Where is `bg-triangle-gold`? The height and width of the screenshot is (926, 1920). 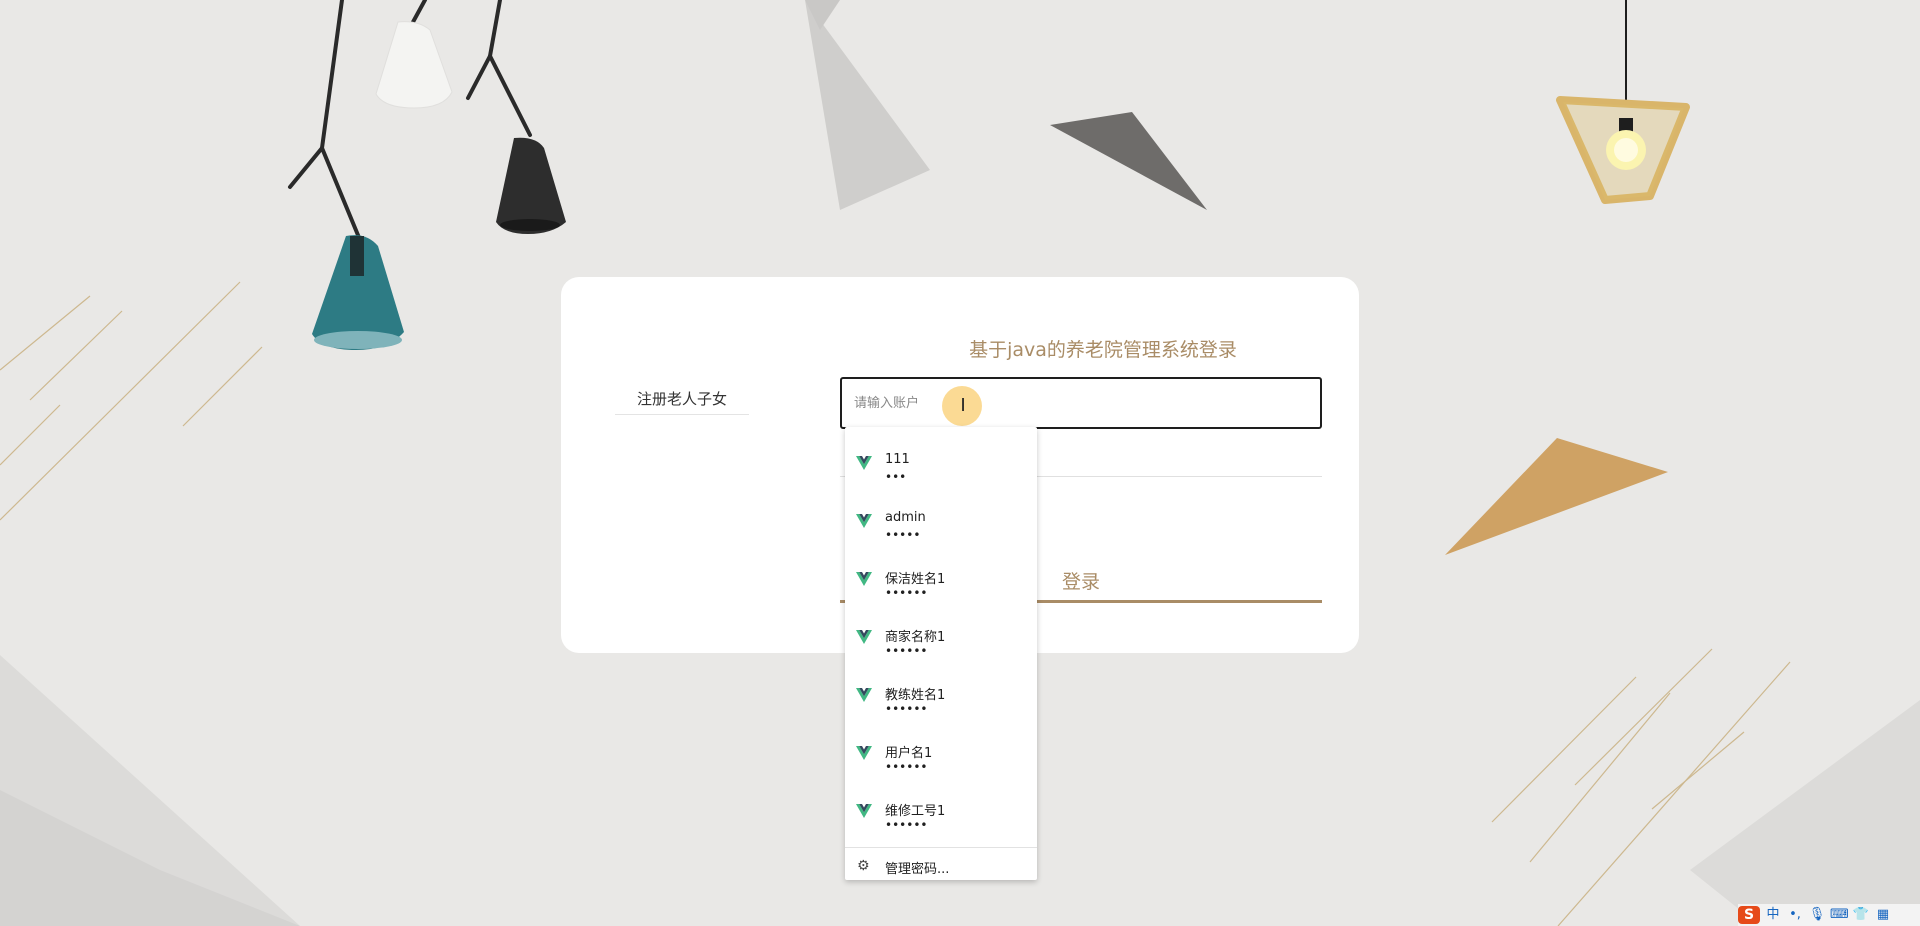
bg-triangle-gold is located at coordinates (1556, 496).